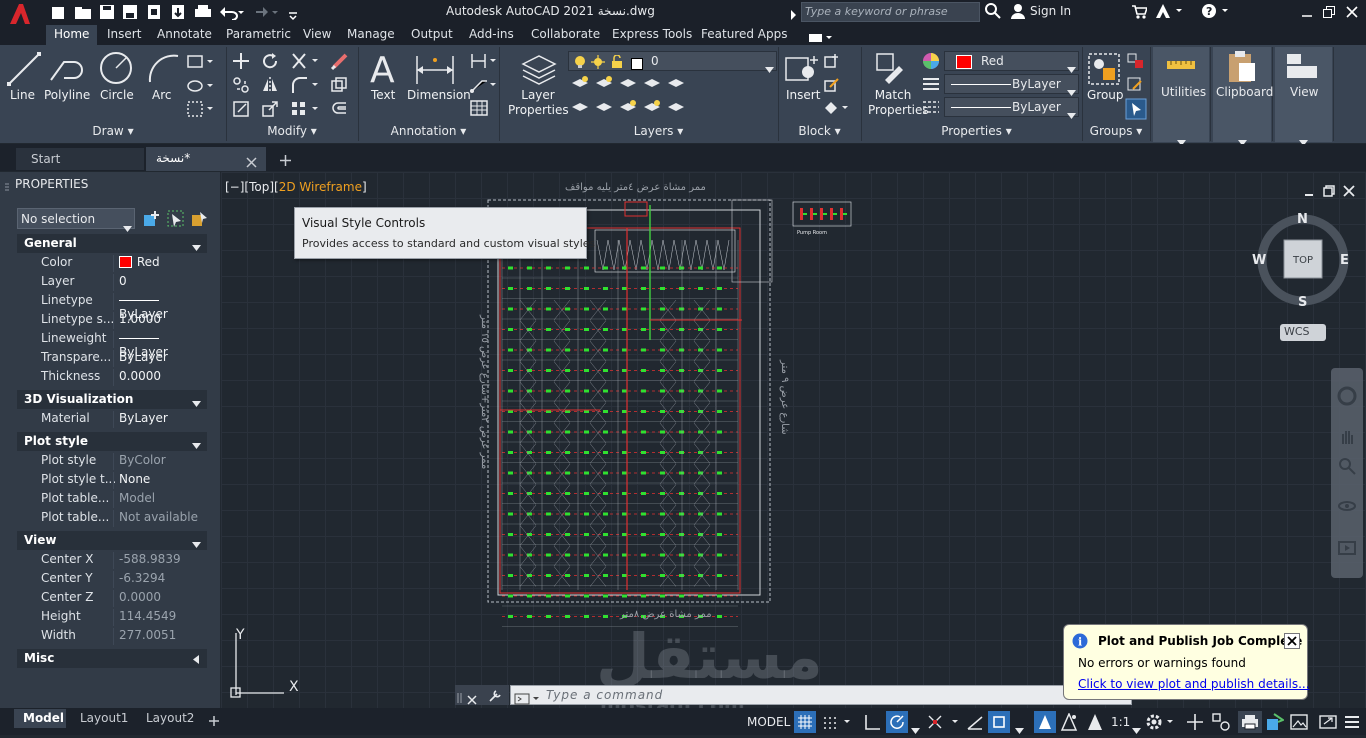 Image resolution: width=1366 pixels, height=738 pixels. What do you see at coordinates (1250, 722) in the screenshot?
I see `plot-status-button` at bounding box center [1250, 722].